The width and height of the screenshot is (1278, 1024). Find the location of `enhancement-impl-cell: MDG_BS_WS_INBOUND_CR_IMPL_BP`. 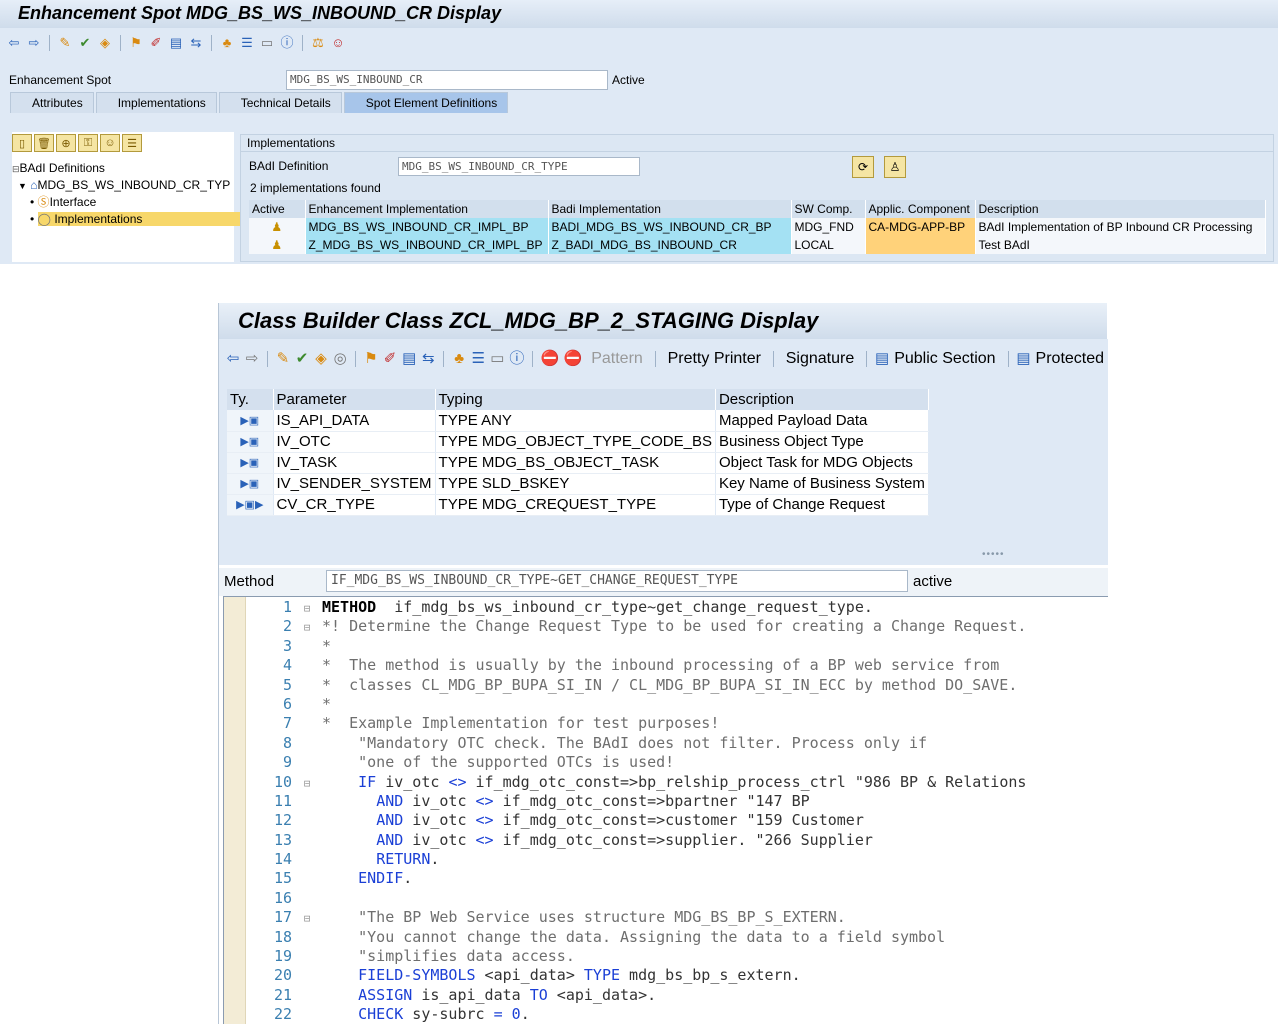

enhancement-impl-cell: MDG_BS_WS_INBOUND_CR_IMPL_BP is located at coordinates (427, 227).